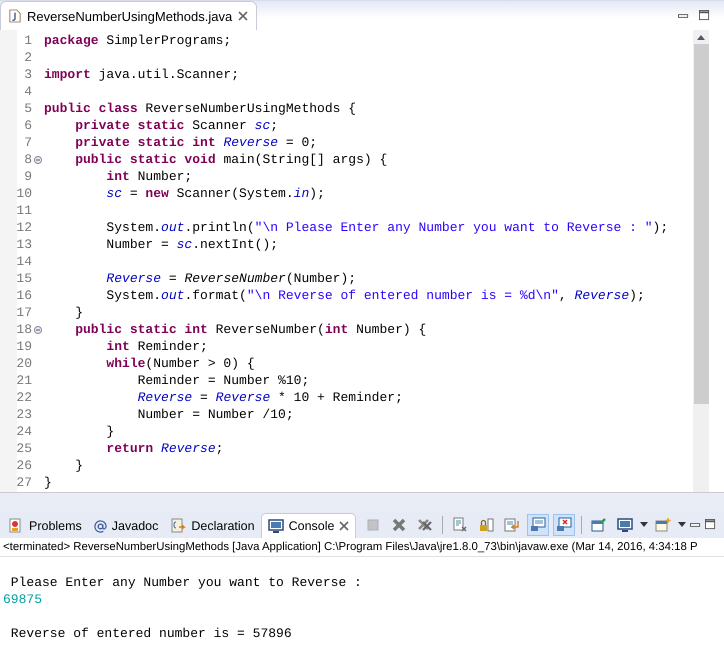  I want to click on code-line: Reminder = Number %10;, so click(223, 380).